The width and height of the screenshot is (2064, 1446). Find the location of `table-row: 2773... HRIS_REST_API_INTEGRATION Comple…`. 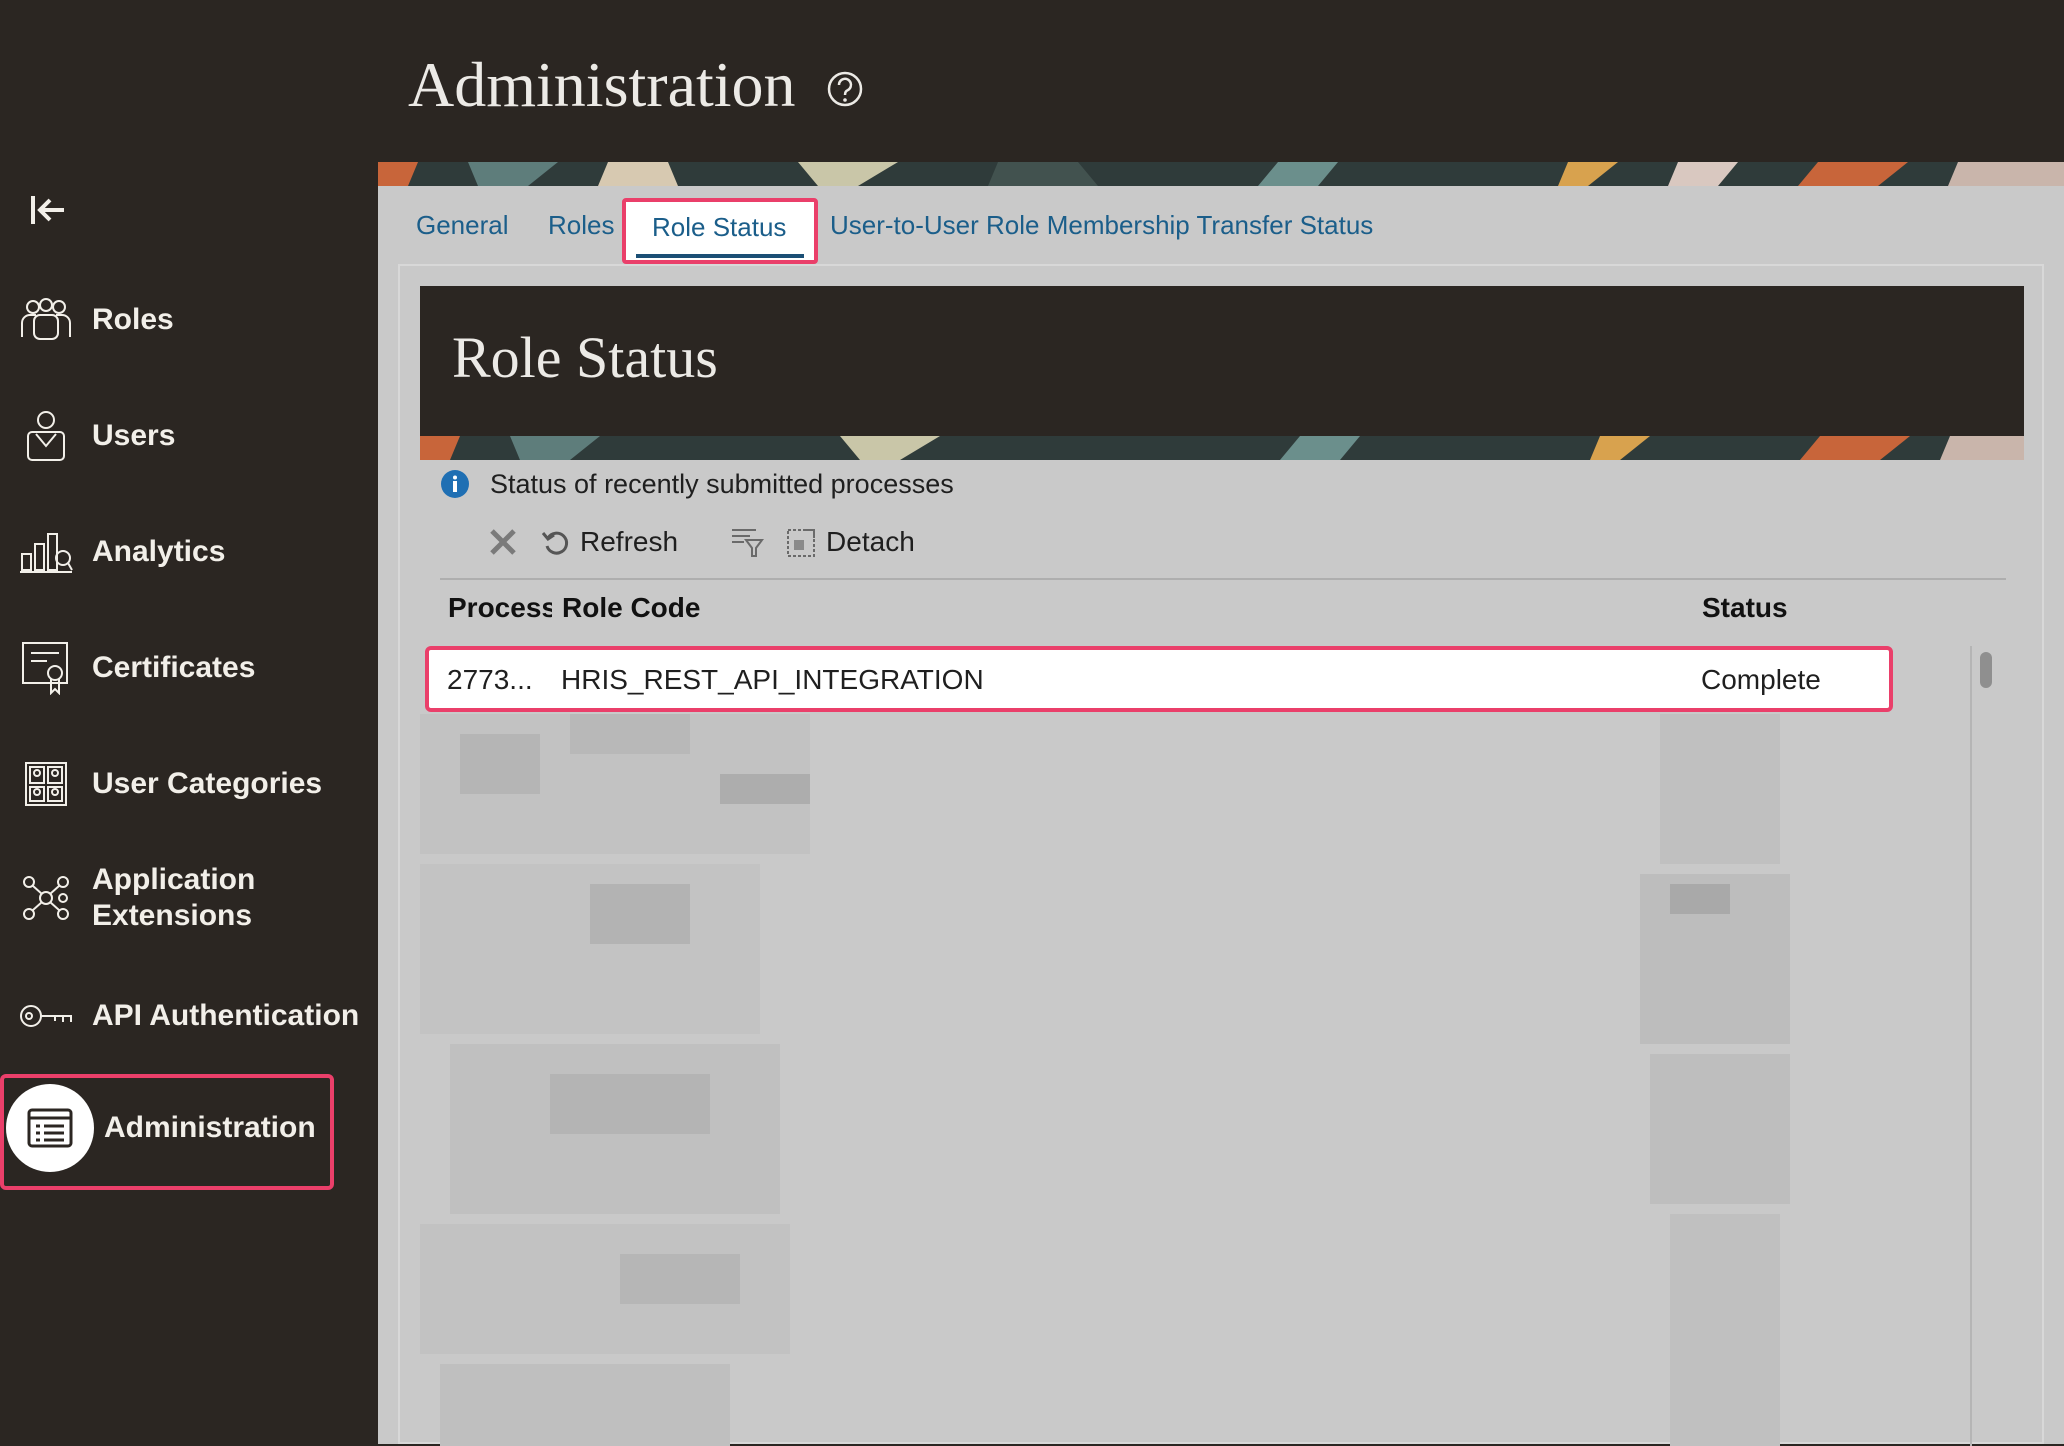

table-row: 2773... HRIS_REST_API_INTEGRATION Comple… is located at coordinates (1159, 679).